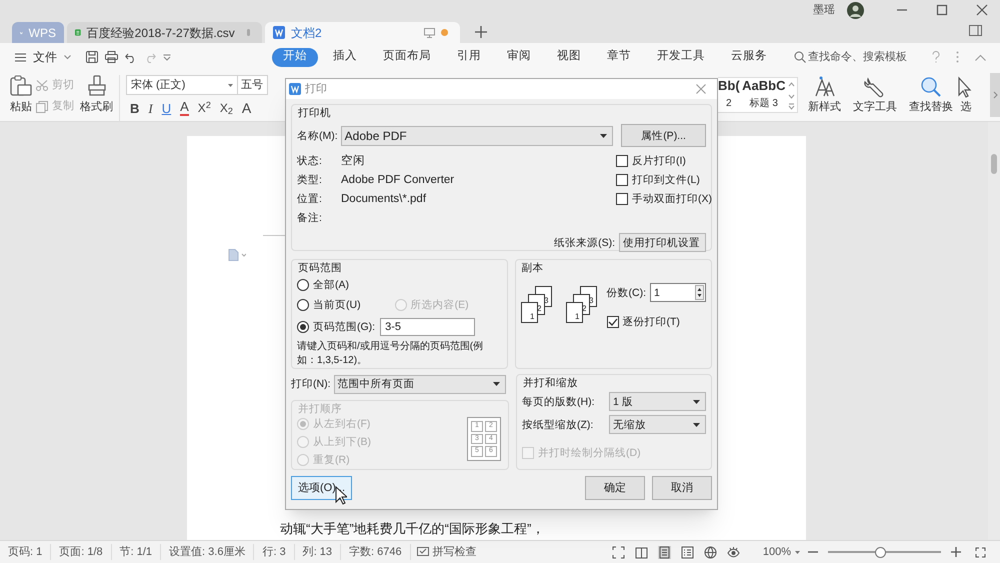 Image resolution: width=1000 pixels, height=563 pixels. I want to click on monitor-icon, so click(429, 33).